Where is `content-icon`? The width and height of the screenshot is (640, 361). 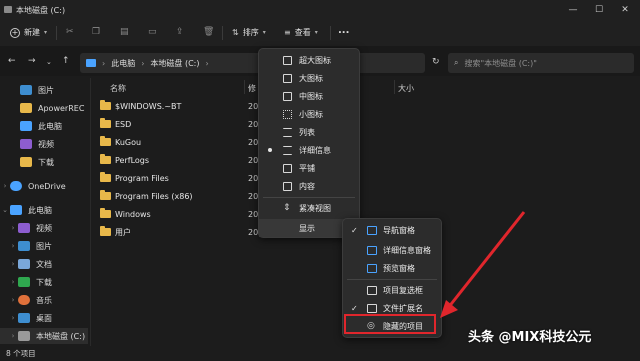 content-icon is located at coordinates (287, 186).